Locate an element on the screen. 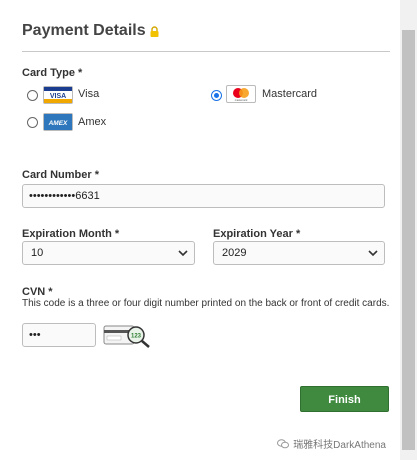 Image resolution: width=417 pixels, height=460 pixels. expiration-year-label: Expiration Year * is located at coordinates (257, 234).